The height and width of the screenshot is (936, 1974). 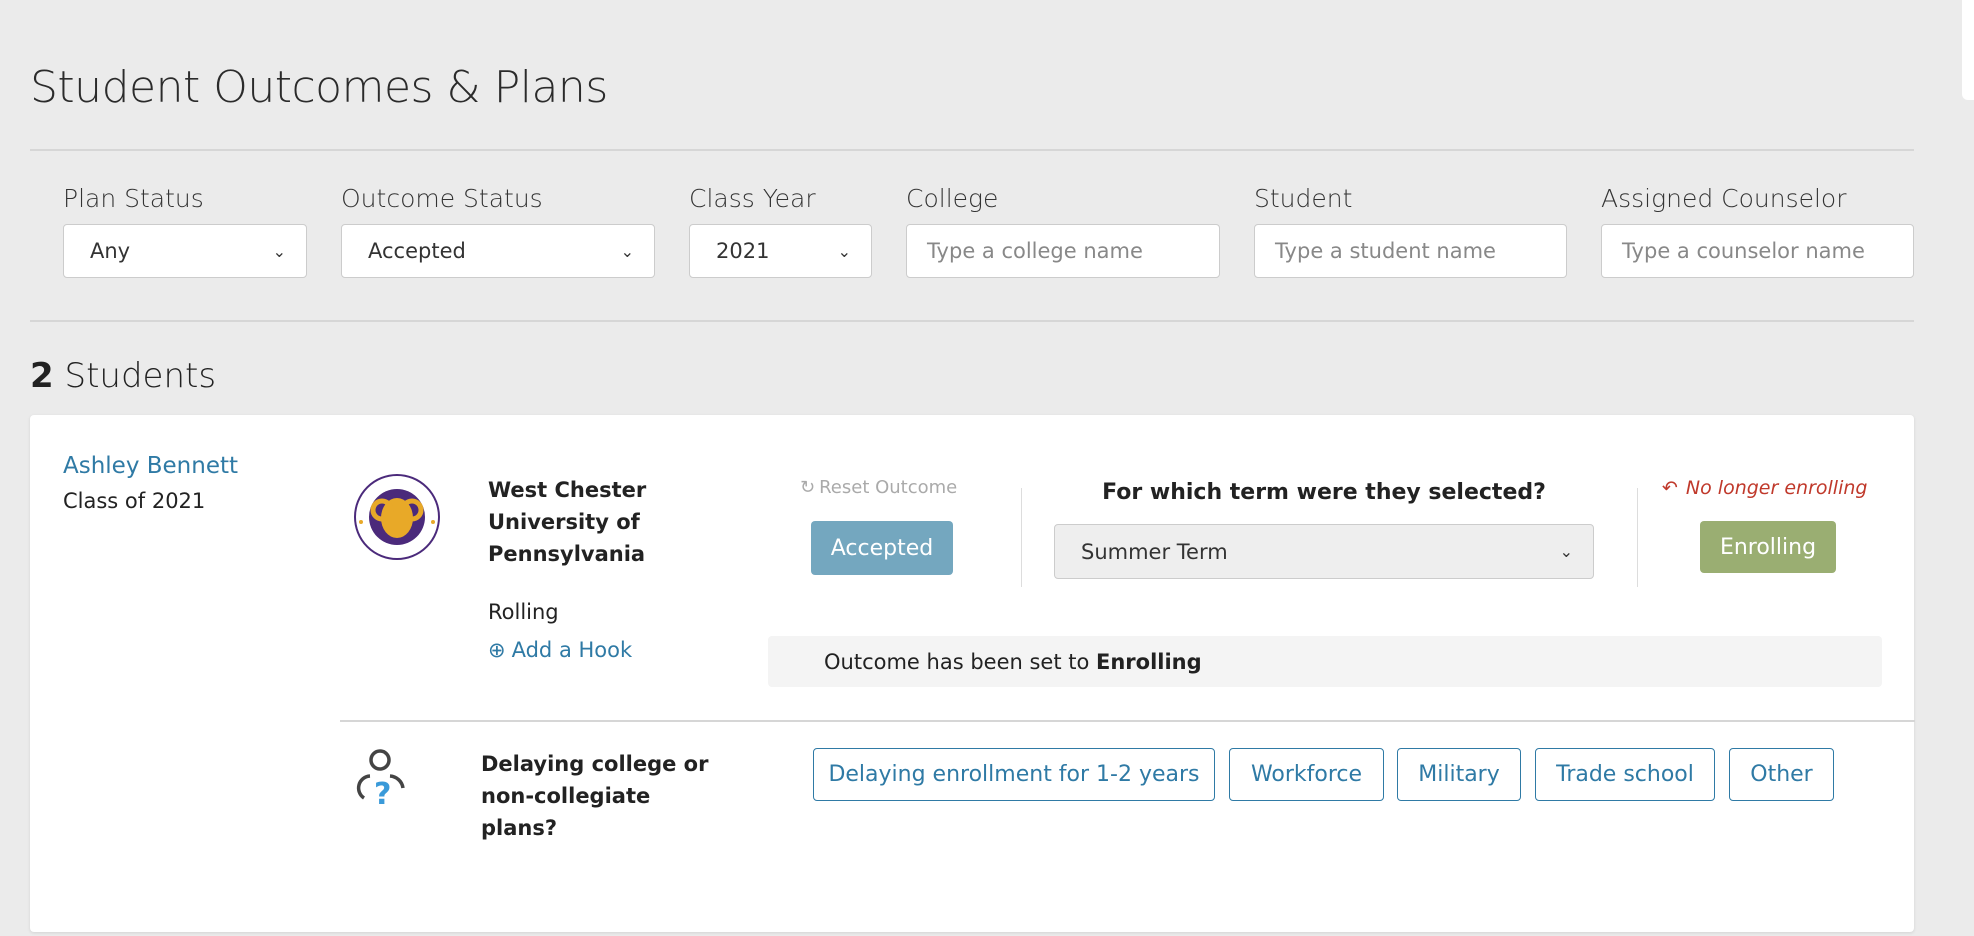 I want to click on option-delaying-enrollment: Delaying enrollment for 1-2 years, so click(x=1014, y=774).